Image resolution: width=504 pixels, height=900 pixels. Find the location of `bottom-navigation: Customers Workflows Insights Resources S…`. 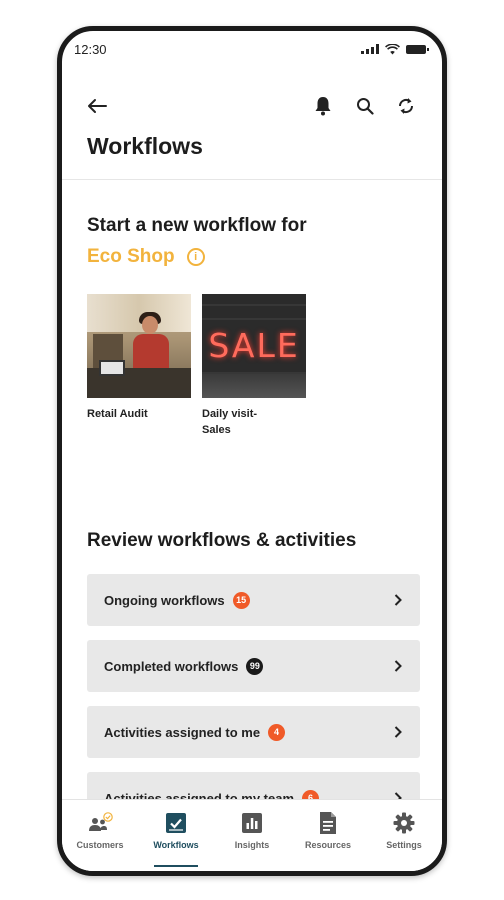

bottom-navigation: Customers Workflows Insights Resources S… is located at coordinates (252, 835).